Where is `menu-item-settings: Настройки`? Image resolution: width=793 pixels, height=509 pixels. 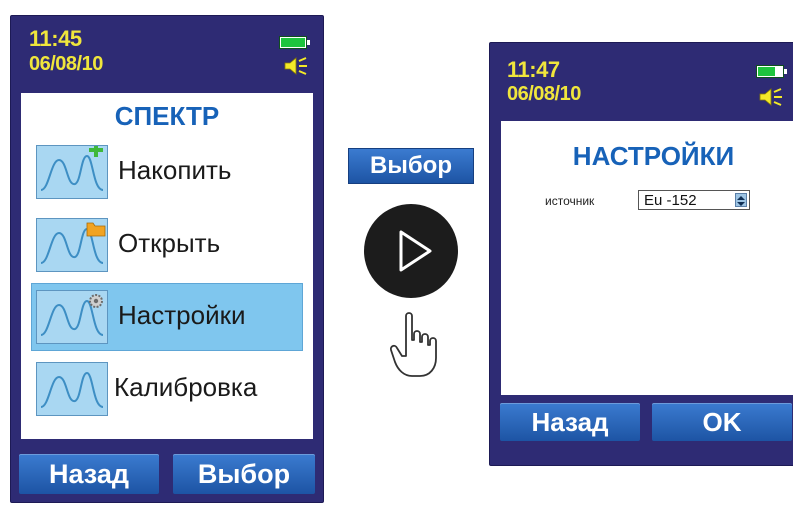 menu-item-settings: Настройки is located at coordinates (167, 317).